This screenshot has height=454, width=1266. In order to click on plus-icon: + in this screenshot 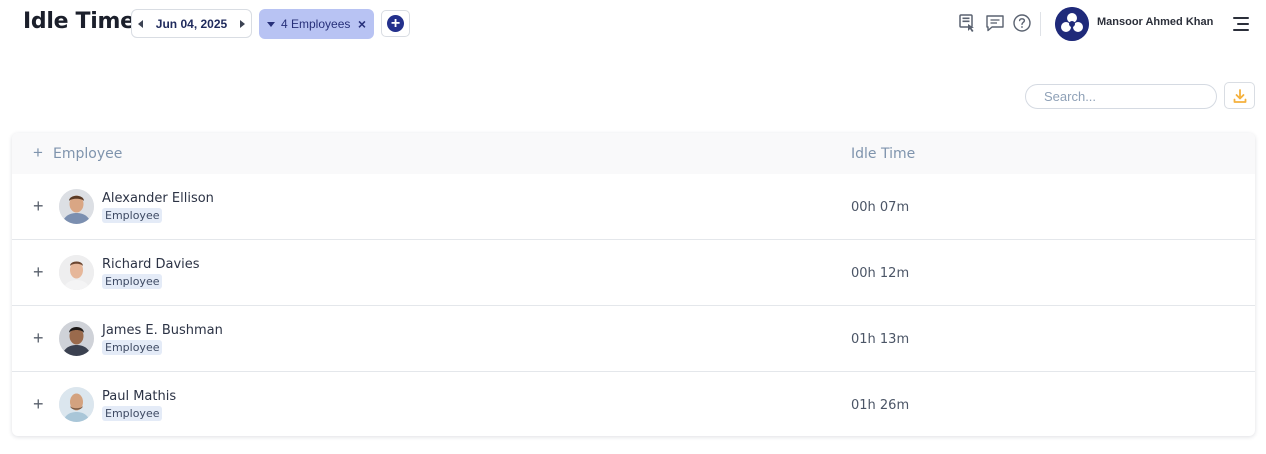, I will do `click(395, 23)`.